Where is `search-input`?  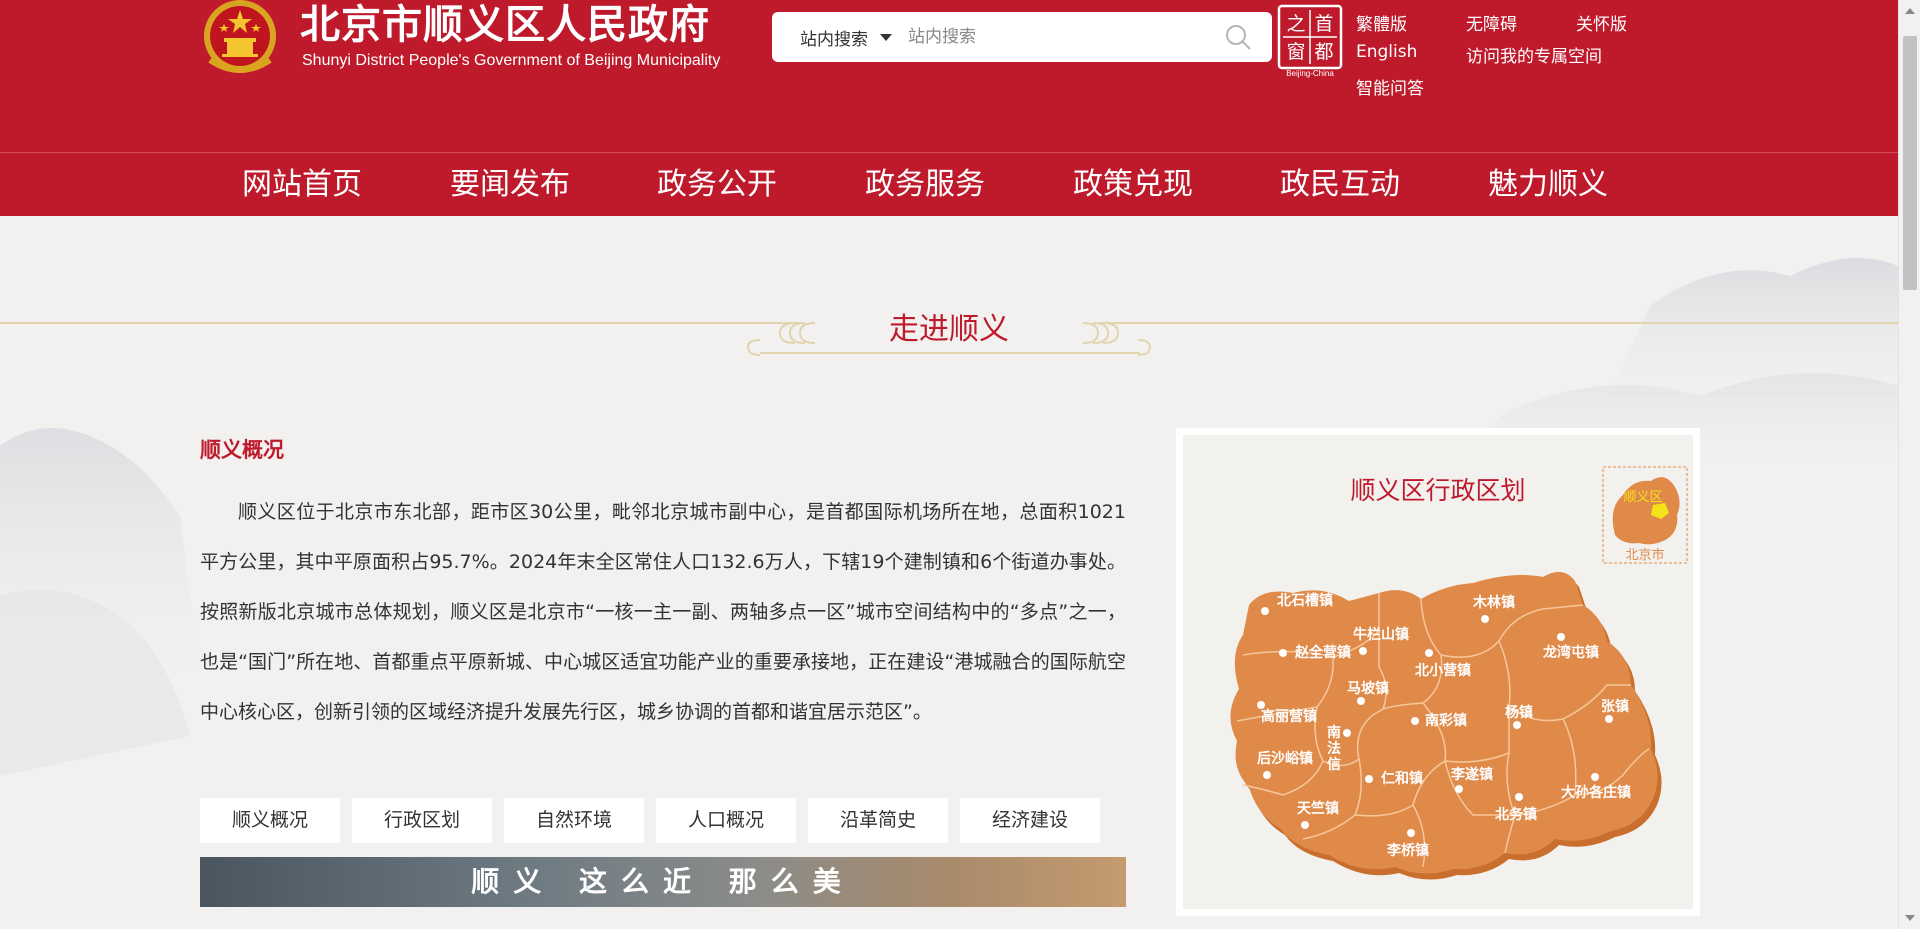
search-input is located at coordinates (1058, 37).